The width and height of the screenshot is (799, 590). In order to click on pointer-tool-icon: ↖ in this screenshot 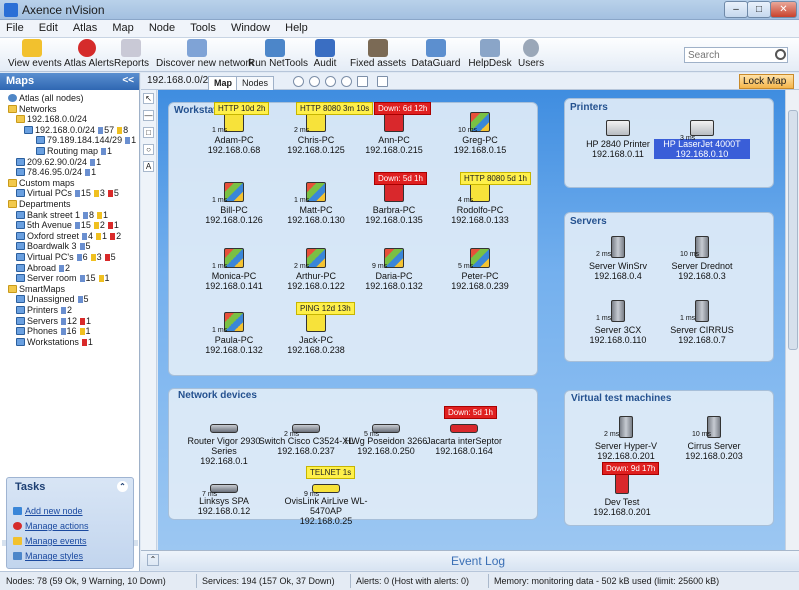, I will do `click(148, 98)`.